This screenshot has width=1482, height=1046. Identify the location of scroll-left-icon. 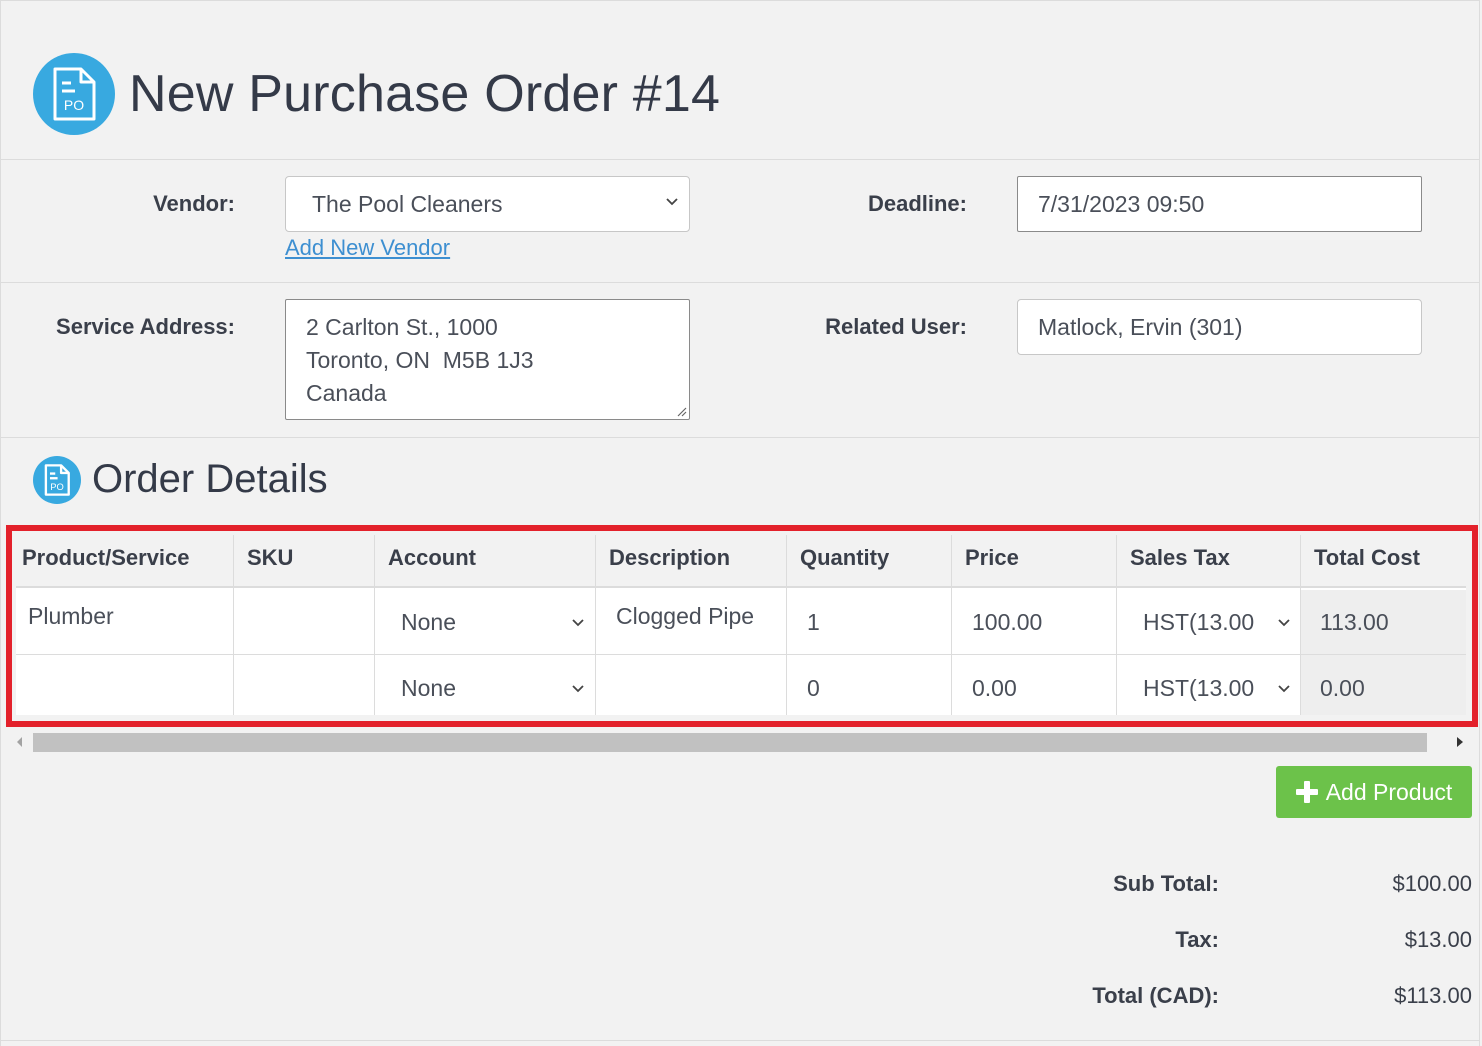
(19, 742).